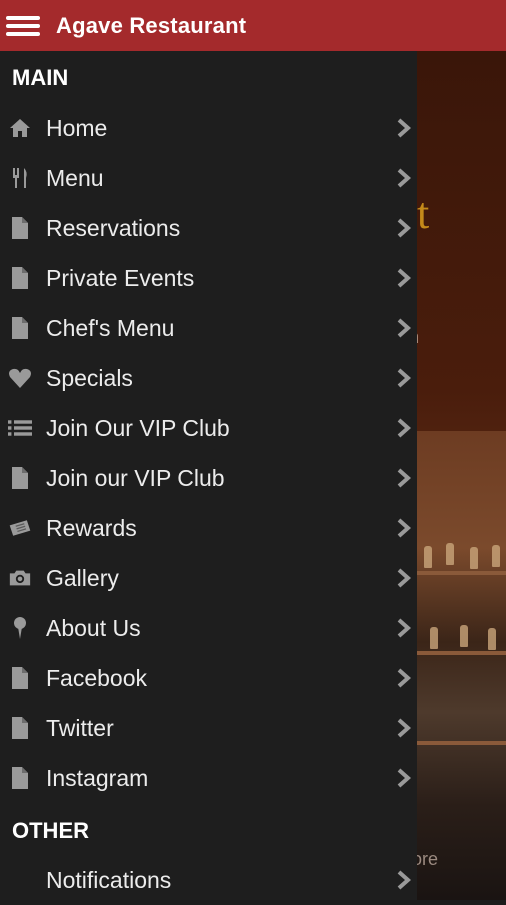  What do you see at coordinates (20, 628) in the screenshot?
I see `map-pin-icon` at bounding box center [20, 628].